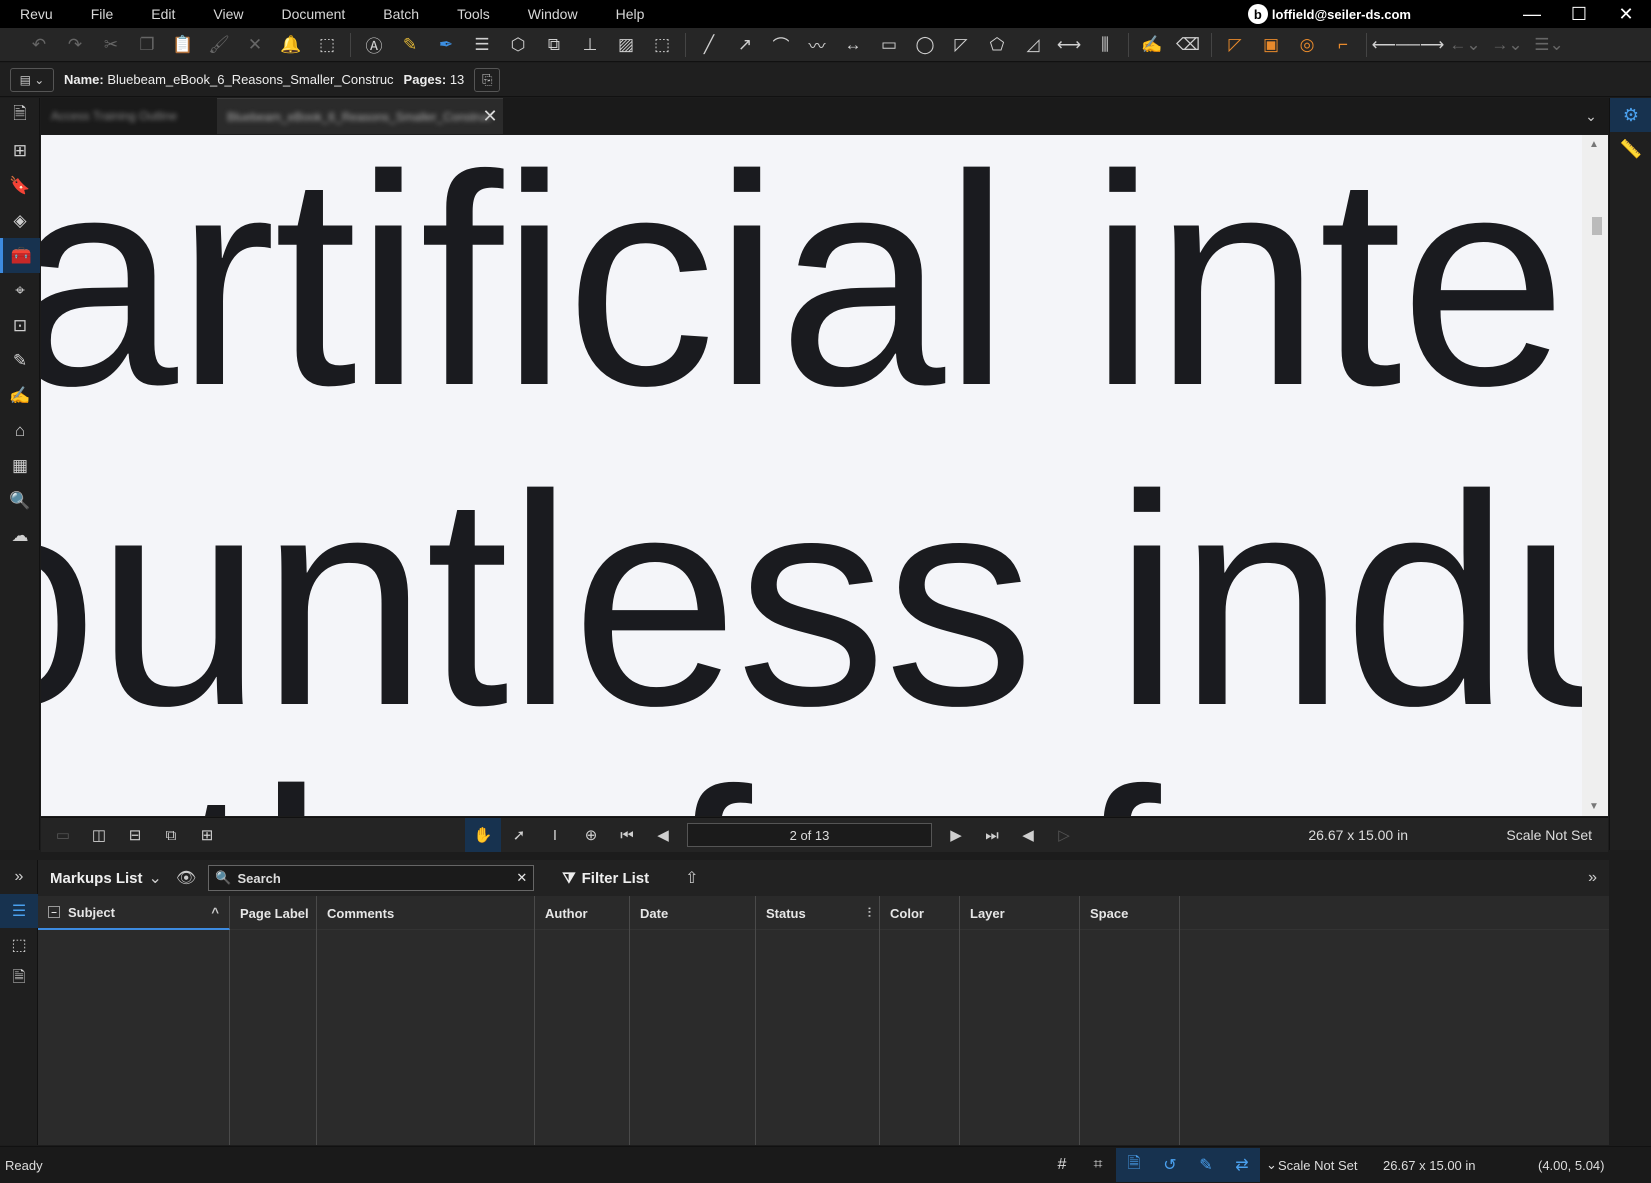 Image resolution: width=1651 pixels, height=1183 pixels. What do you see at coordinates (96, 878) in the screenshot?
I see `markups-list-title: Markups List` at bounding box center [96, 878].